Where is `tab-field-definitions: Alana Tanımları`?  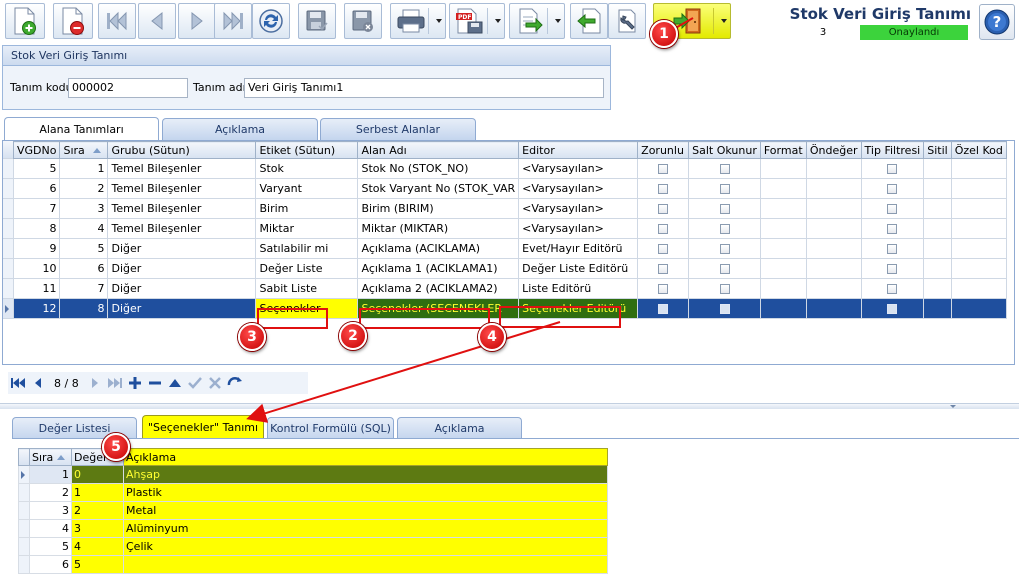 tab-field-definitions: Alana Tanımları is located at coordinates (81, 129).